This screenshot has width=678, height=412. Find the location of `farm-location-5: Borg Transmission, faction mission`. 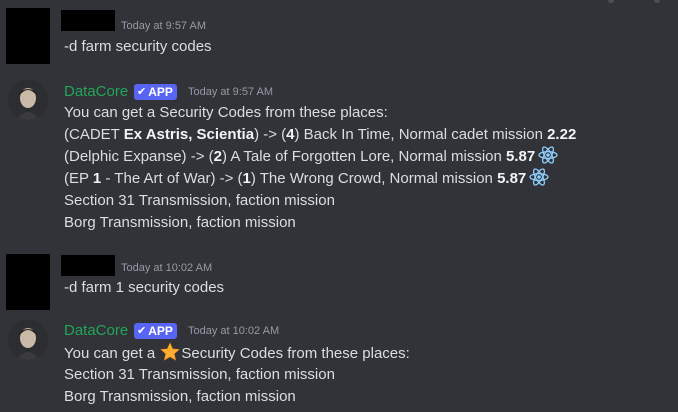

farm-location-5: Borg Transmission, faction mission is located at coordinates (180, 222).